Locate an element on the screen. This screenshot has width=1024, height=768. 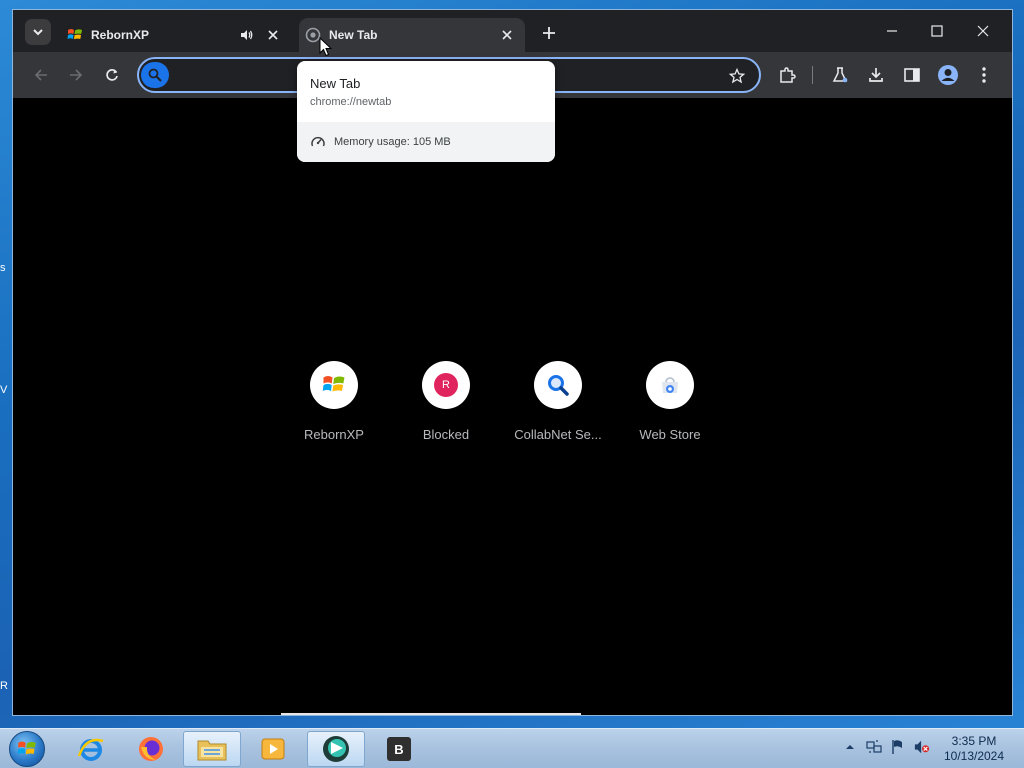
taskbar-internet-explorer is located at coordinates (91, 749).